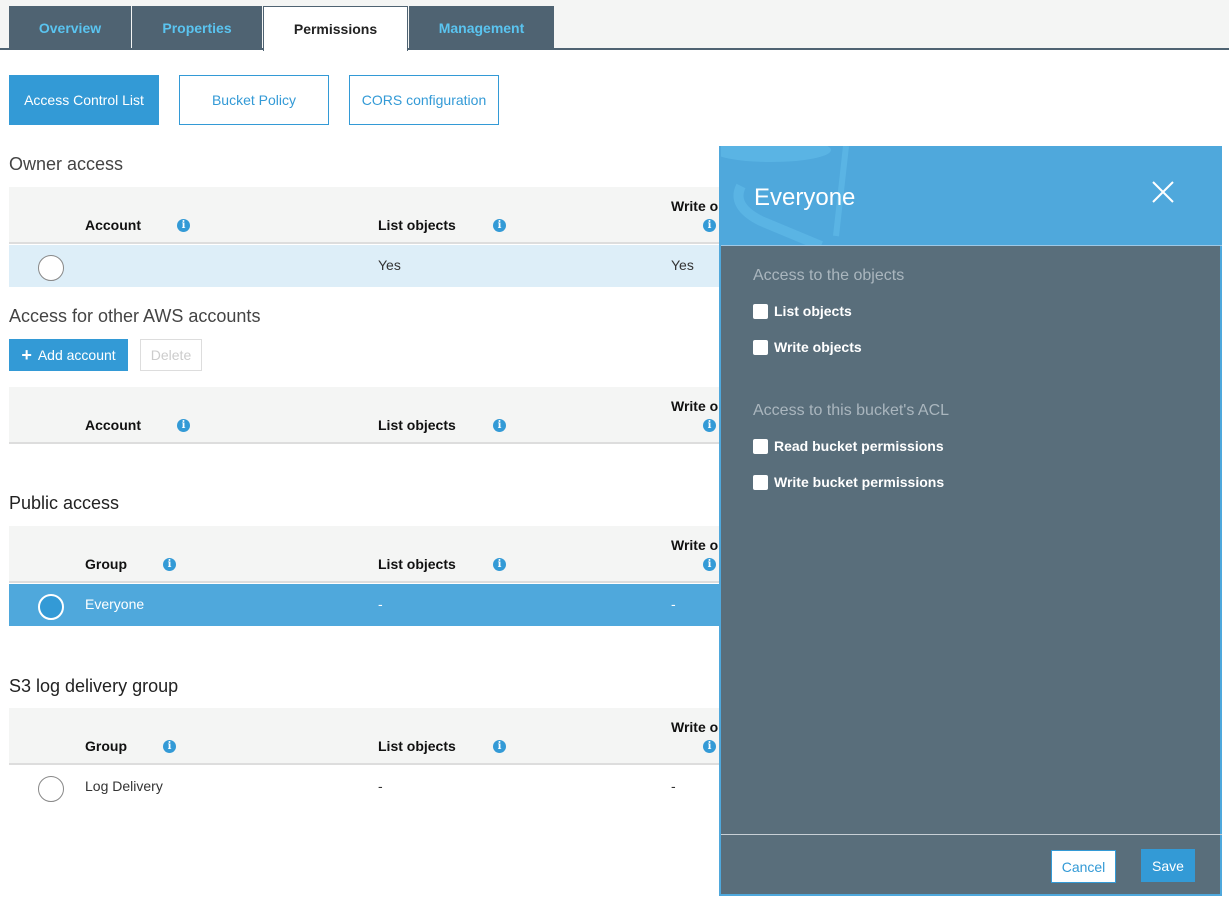  I want to click on objects-group-label: Access to the objects, so click(829, 275).